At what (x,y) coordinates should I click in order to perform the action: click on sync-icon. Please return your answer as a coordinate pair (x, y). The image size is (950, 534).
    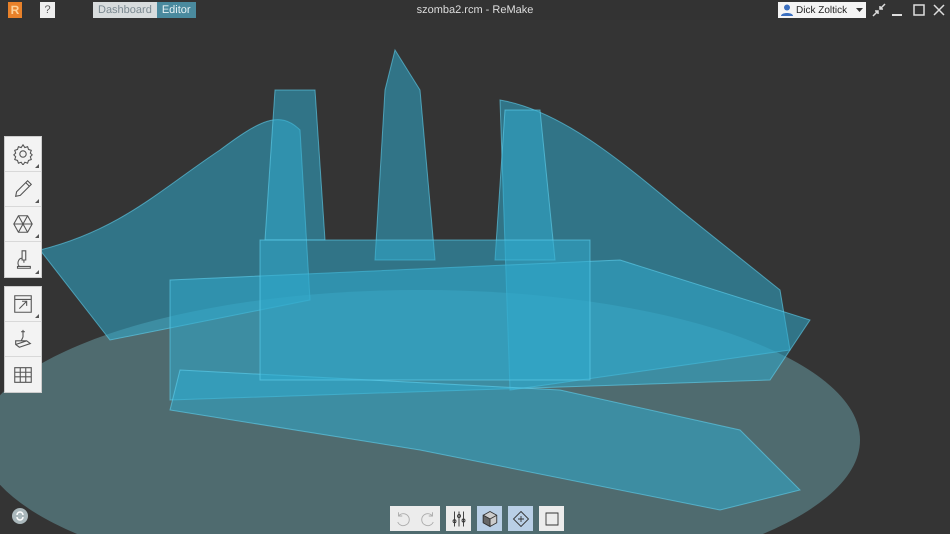
    Looking at the image, I should click on (20, 516).